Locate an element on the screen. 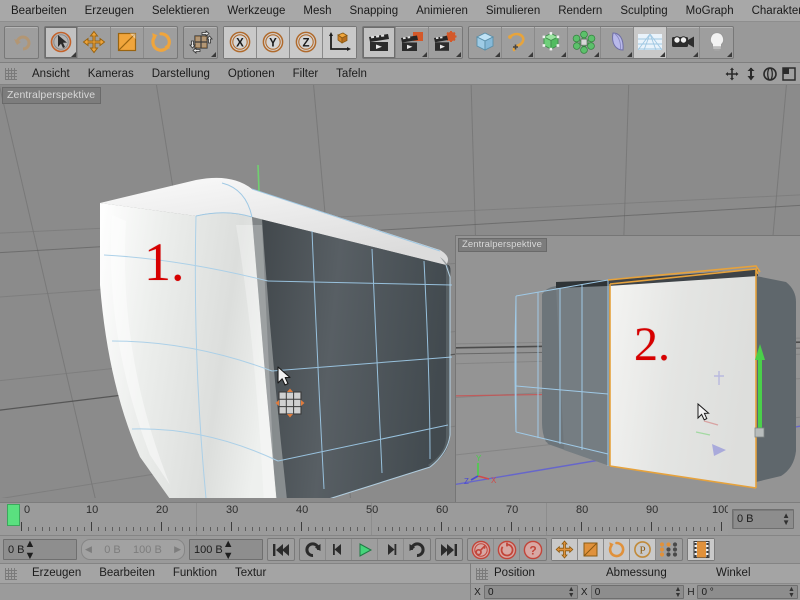 The height and width of the screenshot is (600, 800). menu-item-charakter: Charakter is located at coordinates (771, 10).